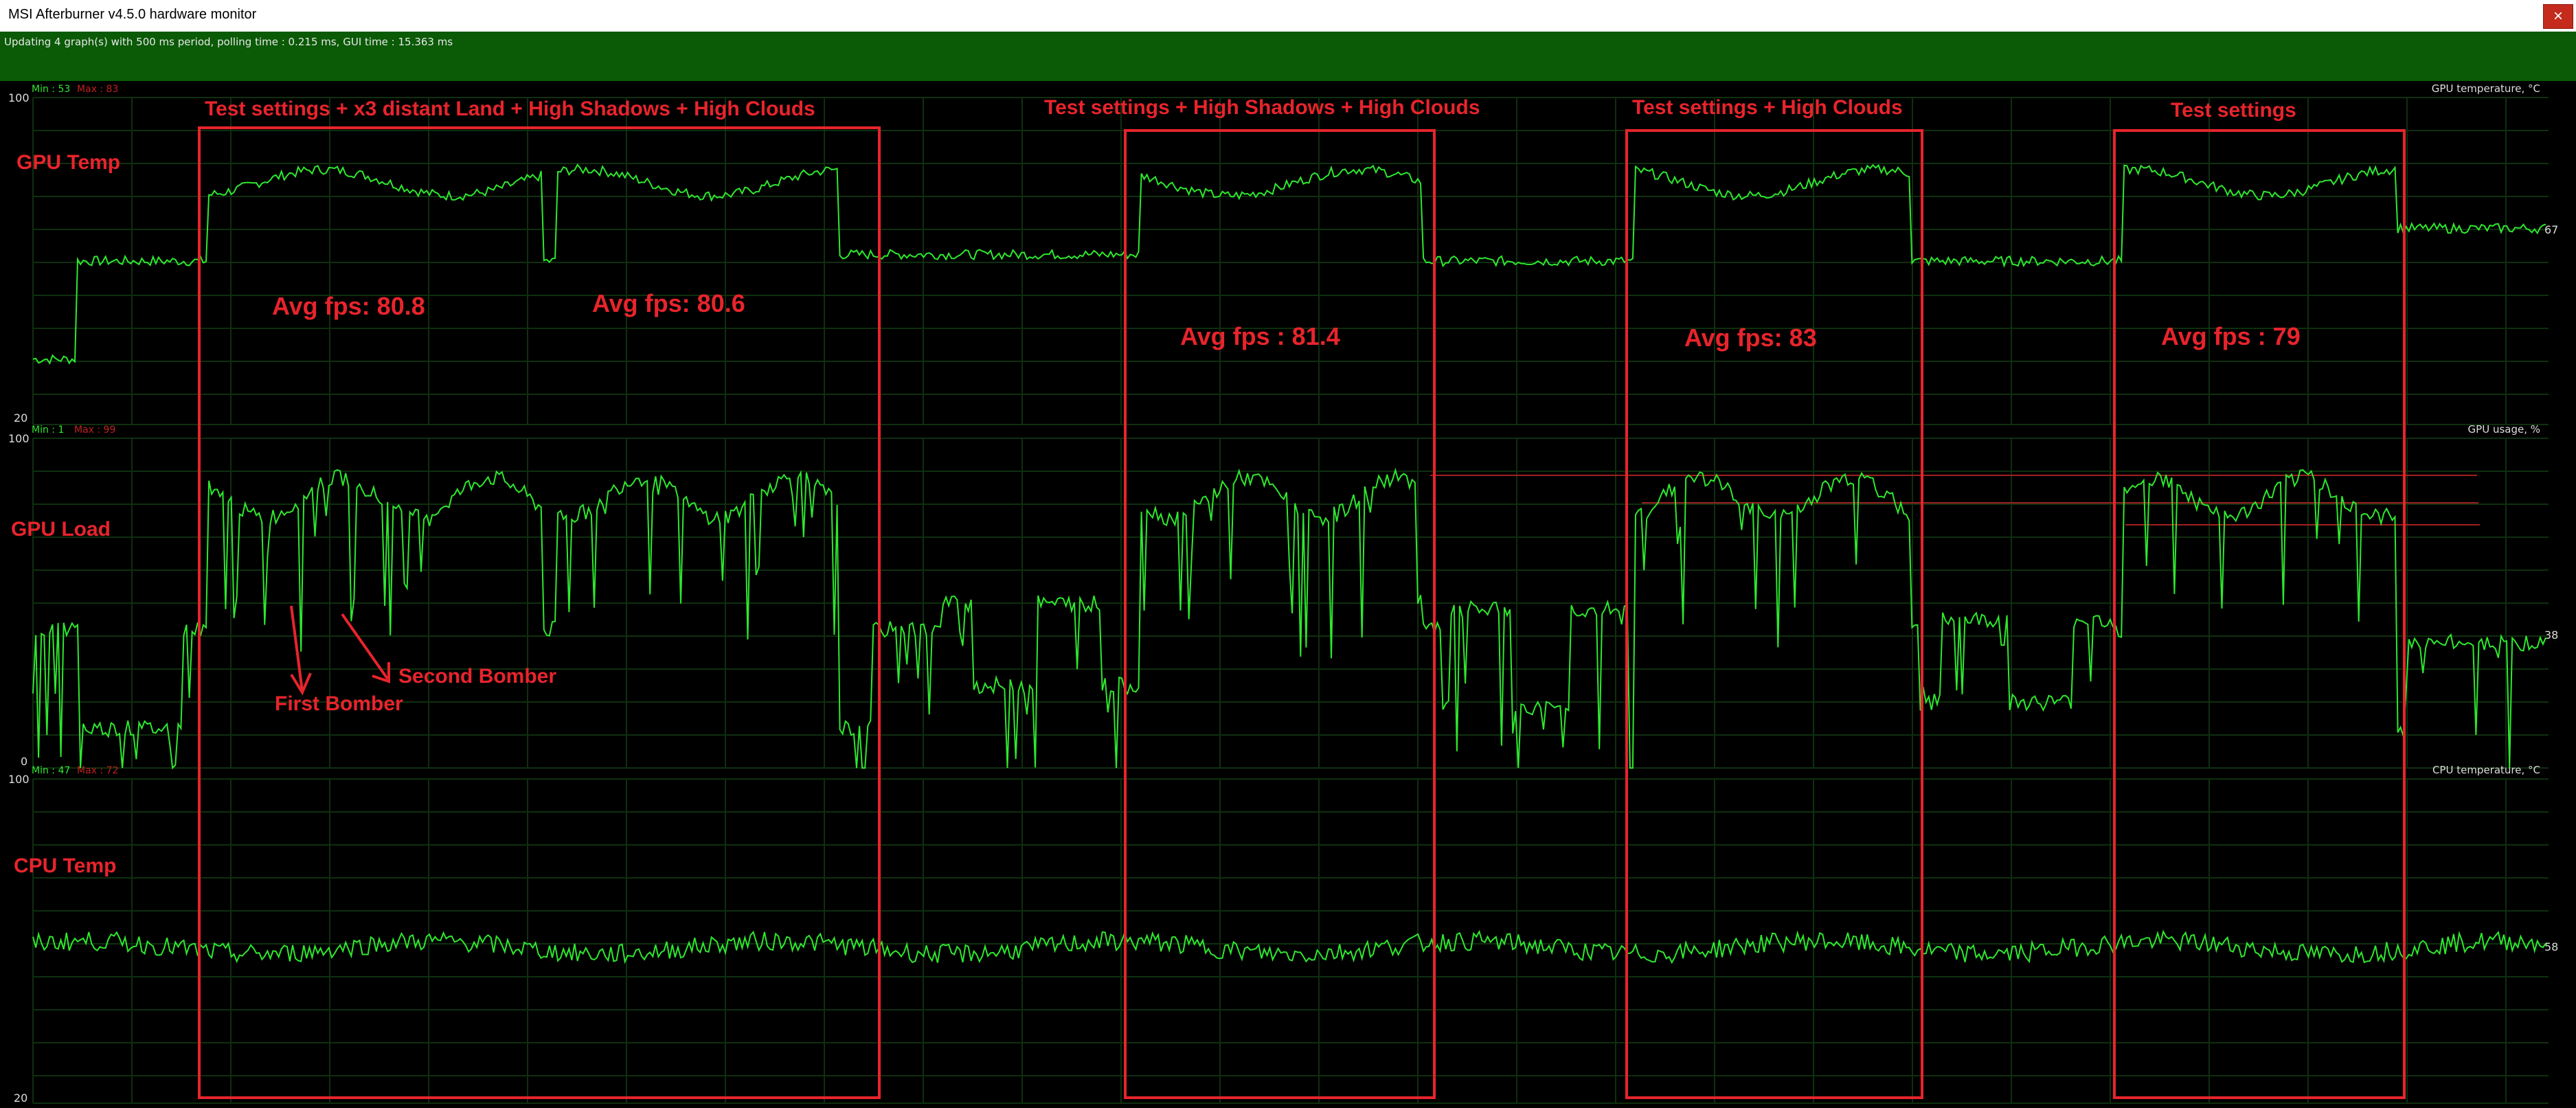 Image resolution: width=2576 pixels, height=1108 pixels. Describe the element at coordinates (20, 1098) in the screenshot. I see `axis-bottom-cpu-temp: 20` at that location.